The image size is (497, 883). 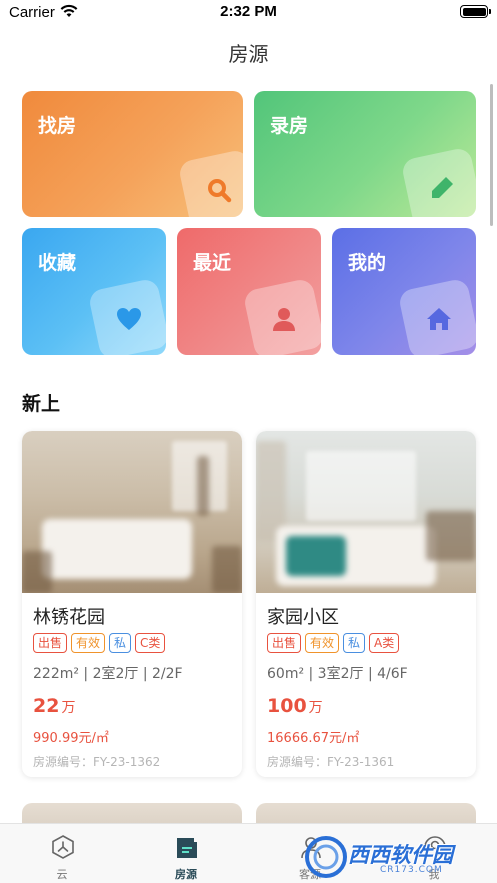 I want to click on listing-code: 房源编号：FY-23-1361, so click(x=331, y=762).